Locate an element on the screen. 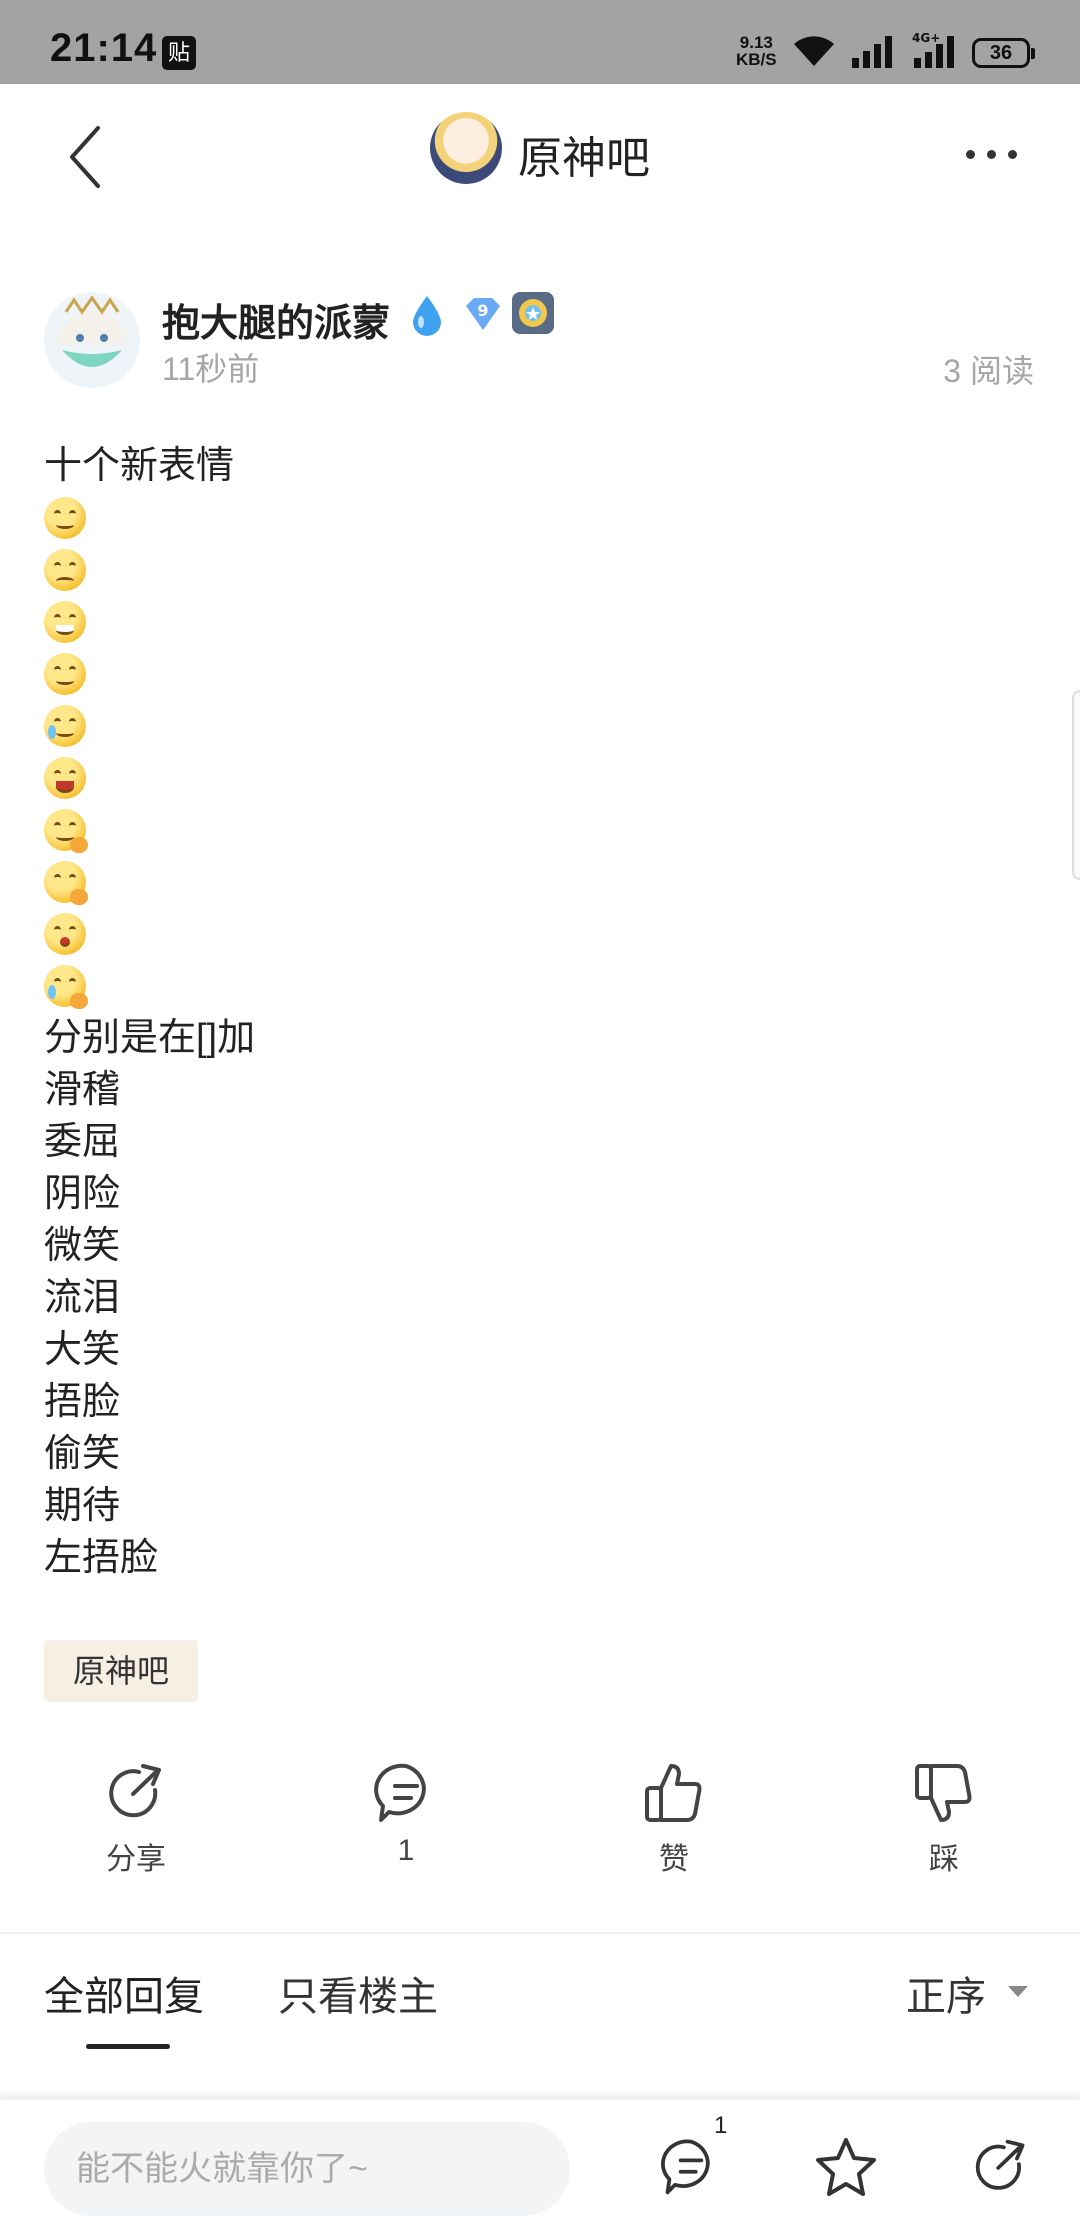 The width and height of the screenshot is (1080, 2232). emoji-left-facepalm is located at coordinates (544, 986).